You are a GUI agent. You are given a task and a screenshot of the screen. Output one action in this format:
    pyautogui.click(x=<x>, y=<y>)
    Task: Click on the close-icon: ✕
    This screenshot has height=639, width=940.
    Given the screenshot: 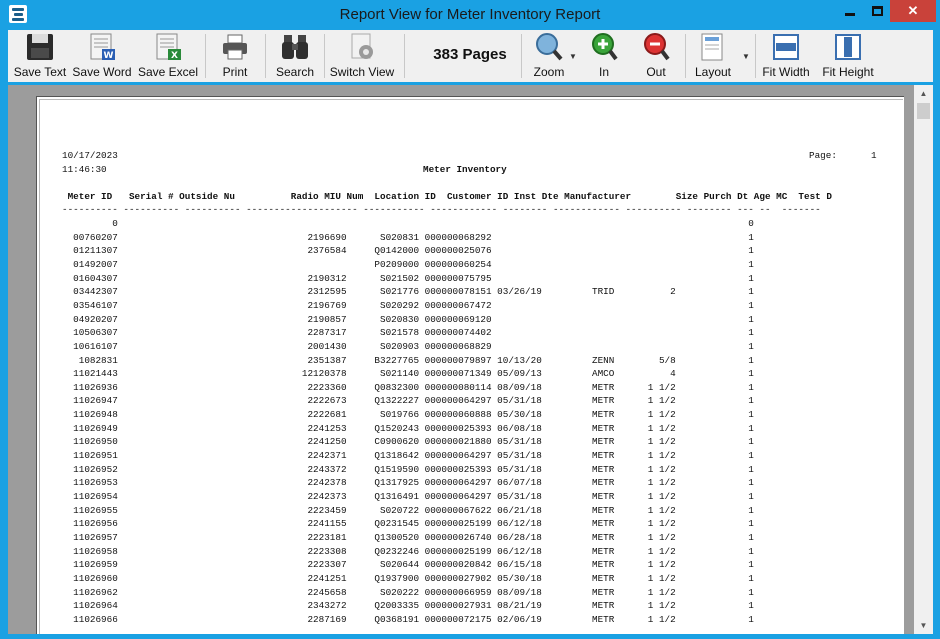 What is the action you would take?
    pyautogui.click(x=913, y=10)
    